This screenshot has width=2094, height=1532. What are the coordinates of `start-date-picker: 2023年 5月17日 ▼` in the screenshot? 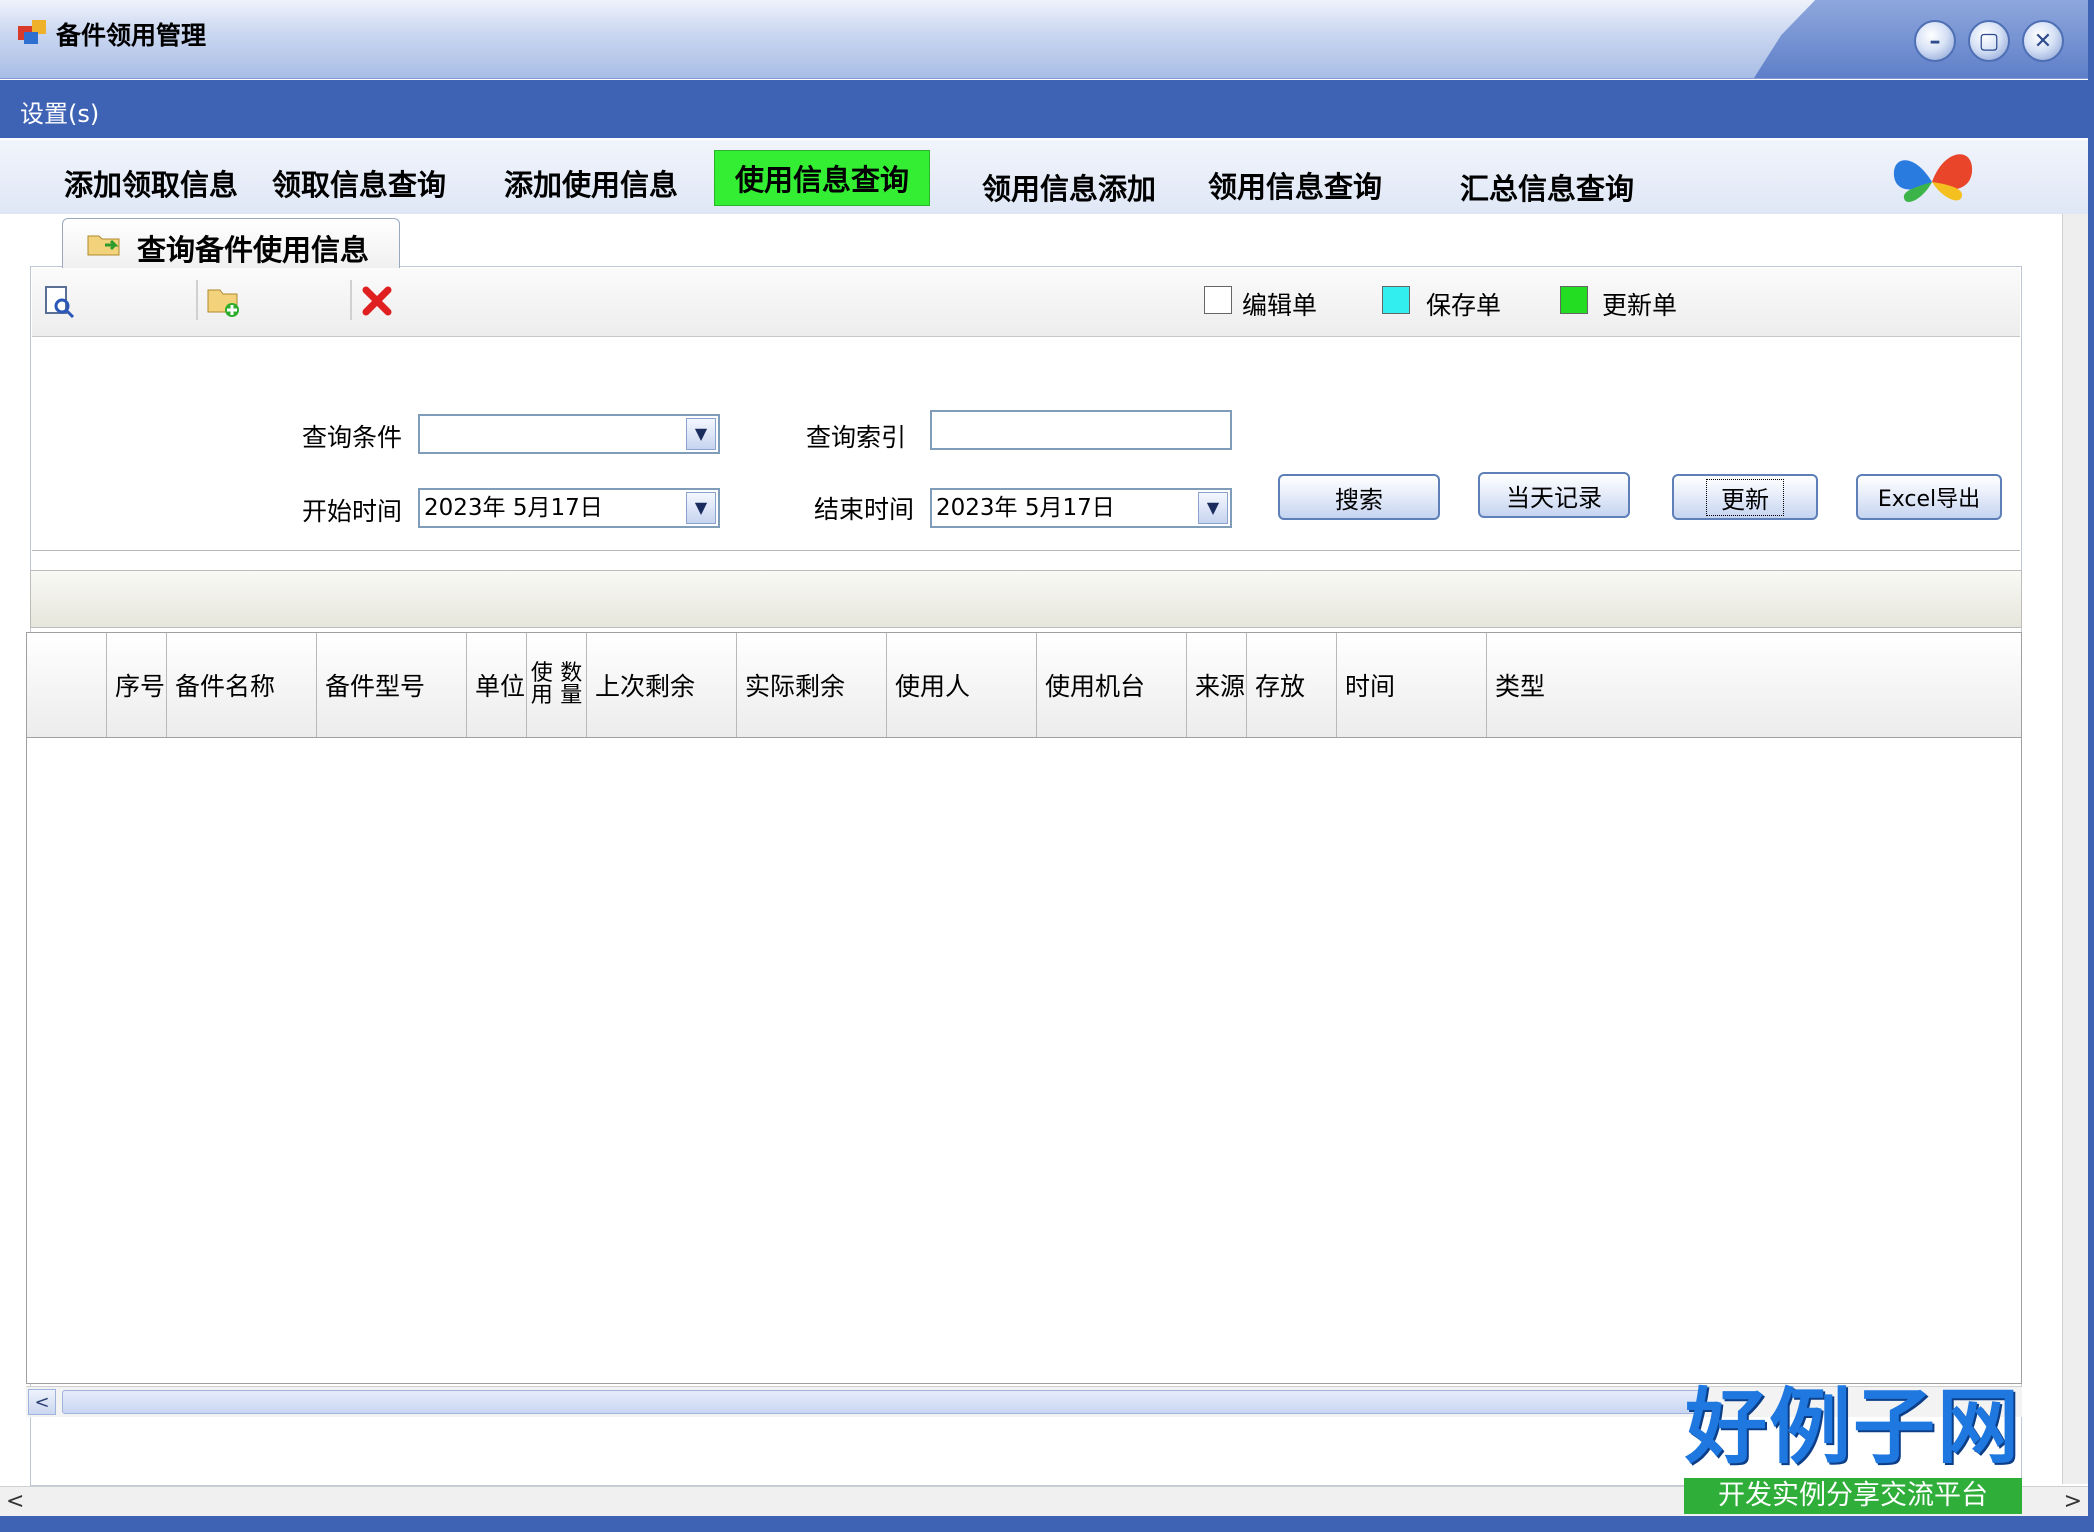 It's located at (569, 508).